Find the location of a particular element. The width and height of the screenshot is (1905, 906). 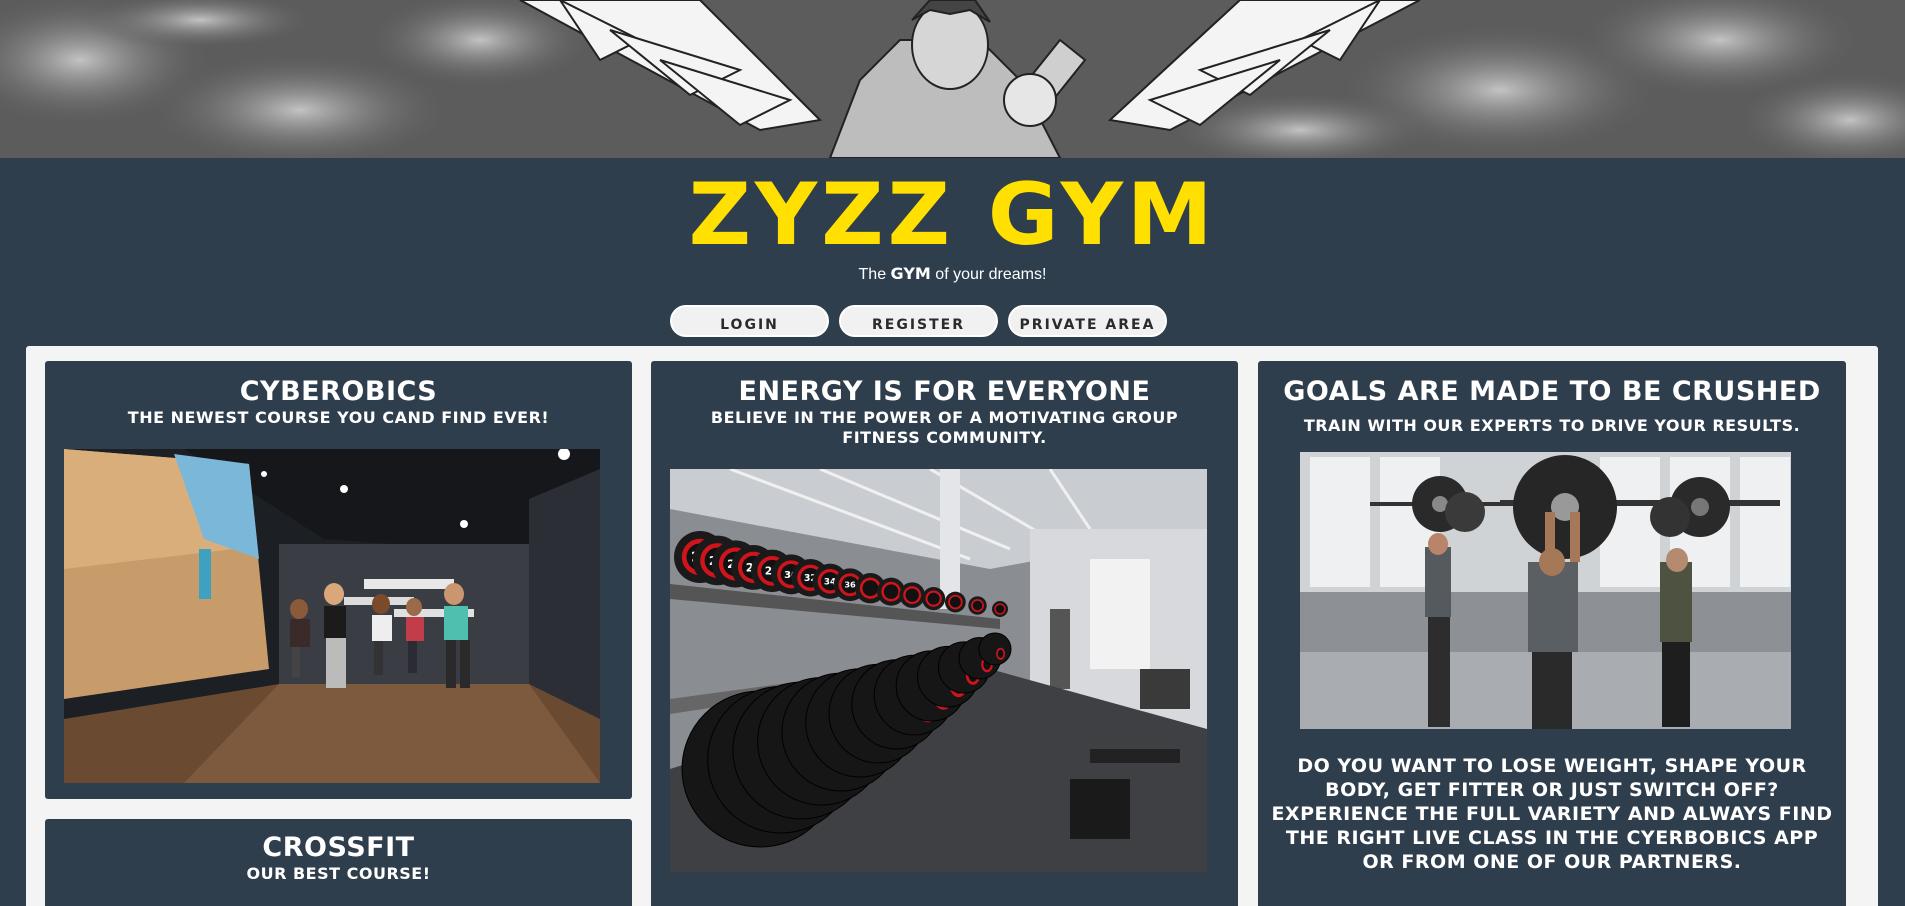

card-title: CROSSFIT is located at coordinates (338, 847).